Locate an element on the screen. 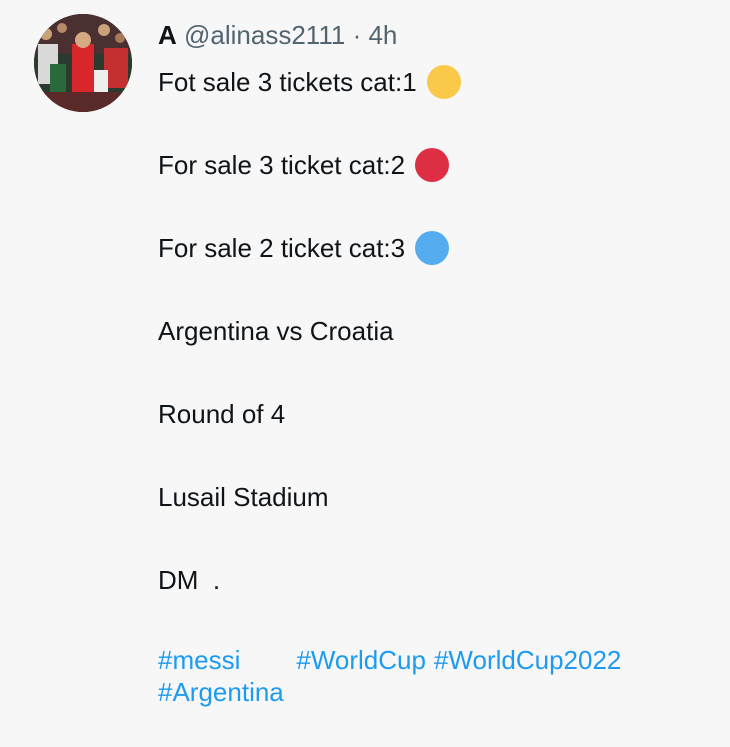 Image resolution: width=730 pixels, height=747 pixels. tweet-header: A @alinass2111 · 4h is located at coordinates (444, 35).